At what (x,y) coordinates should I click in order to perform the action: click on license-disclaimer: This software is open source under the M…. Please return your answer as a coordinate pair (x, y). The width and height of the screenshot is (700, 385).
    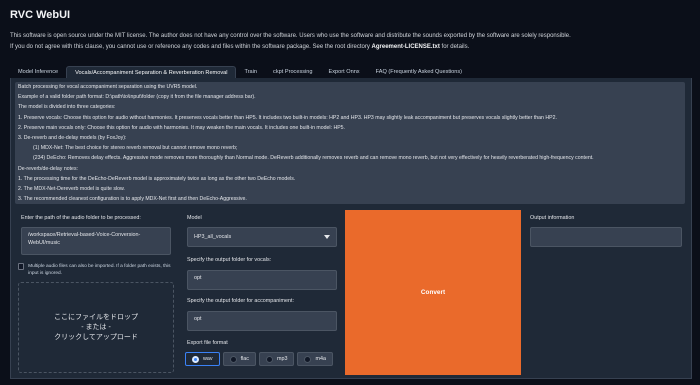
    Looking at the image, I should click on (350, 42).